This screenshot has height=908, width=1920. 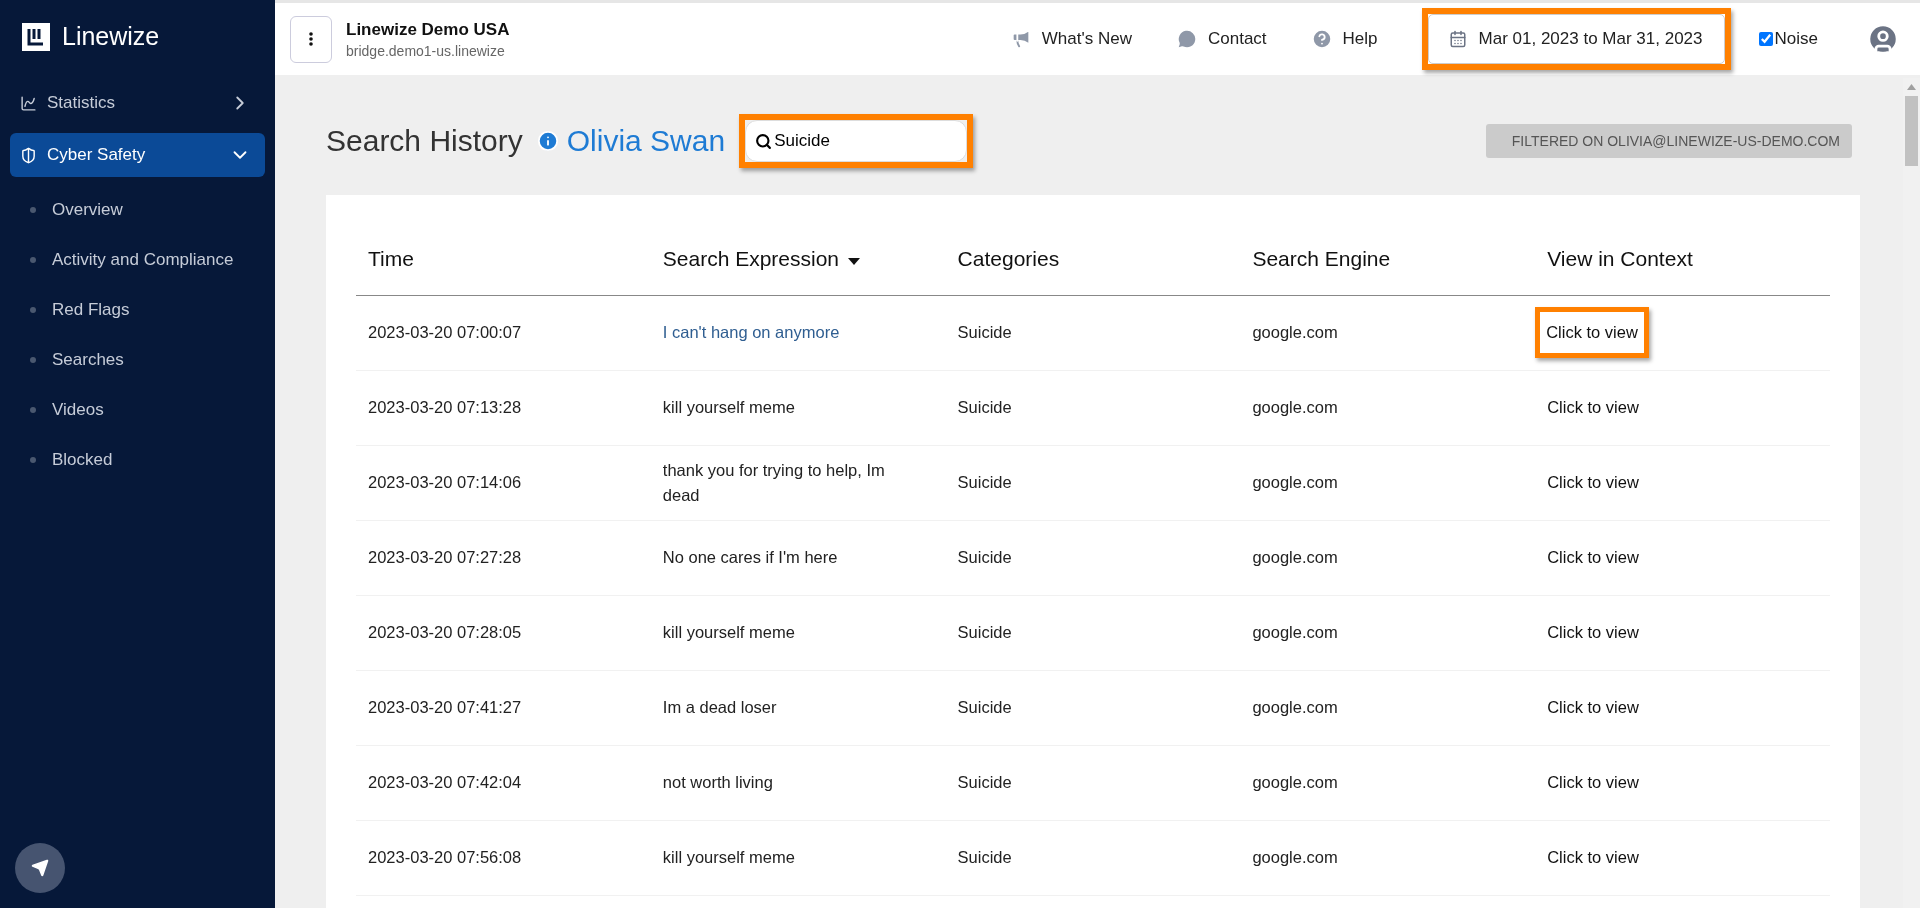 What do you see at coordinates (36, 36) in the screenshot?
I see `logo-icon` at bounding box center [36, 36].